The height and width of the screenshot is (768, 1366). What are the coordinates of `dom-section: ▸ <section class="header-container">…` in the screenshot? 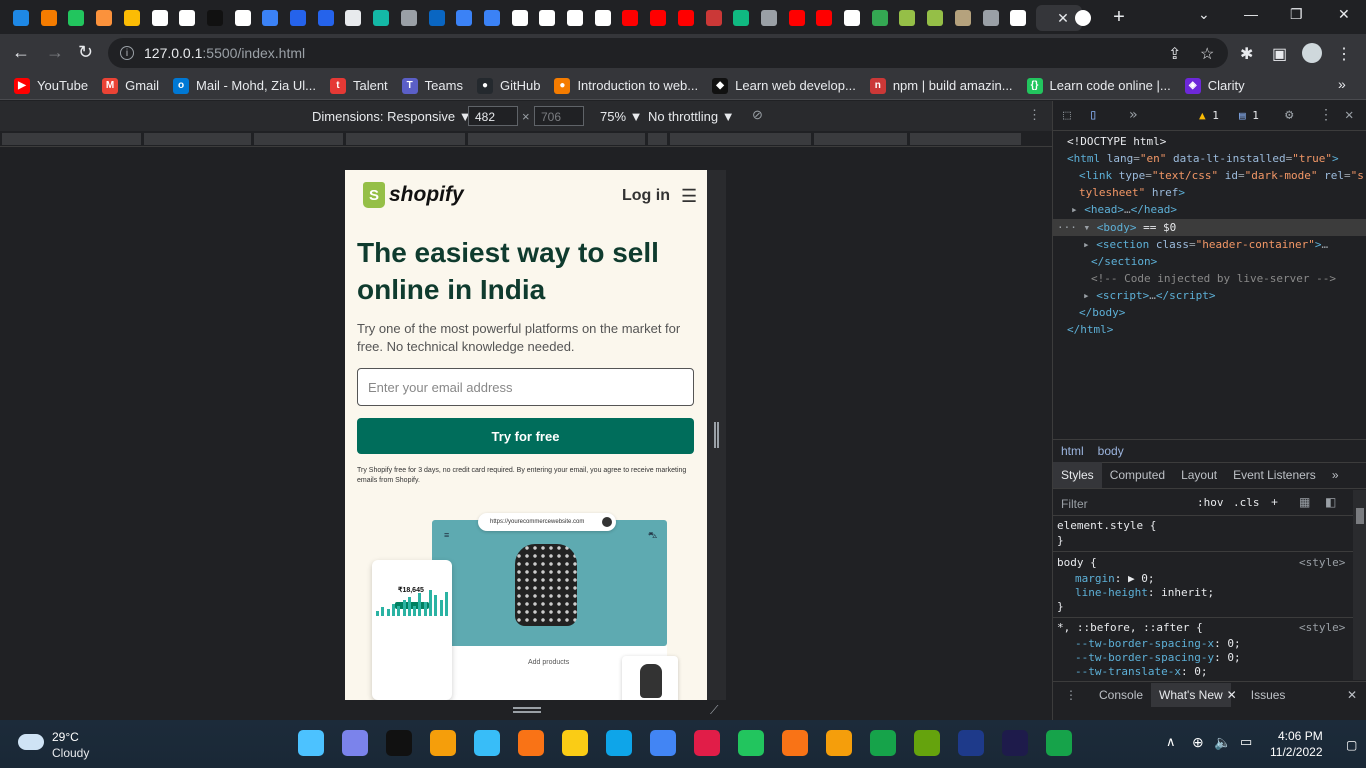 It's located at (1205, 244).